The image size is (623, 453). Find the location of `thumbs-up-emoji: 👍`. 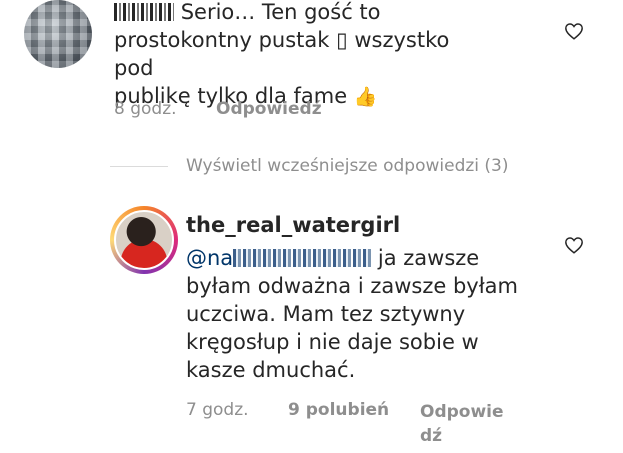

thumbs-up-emoji: 👍 is located at coordinates (365, 97).